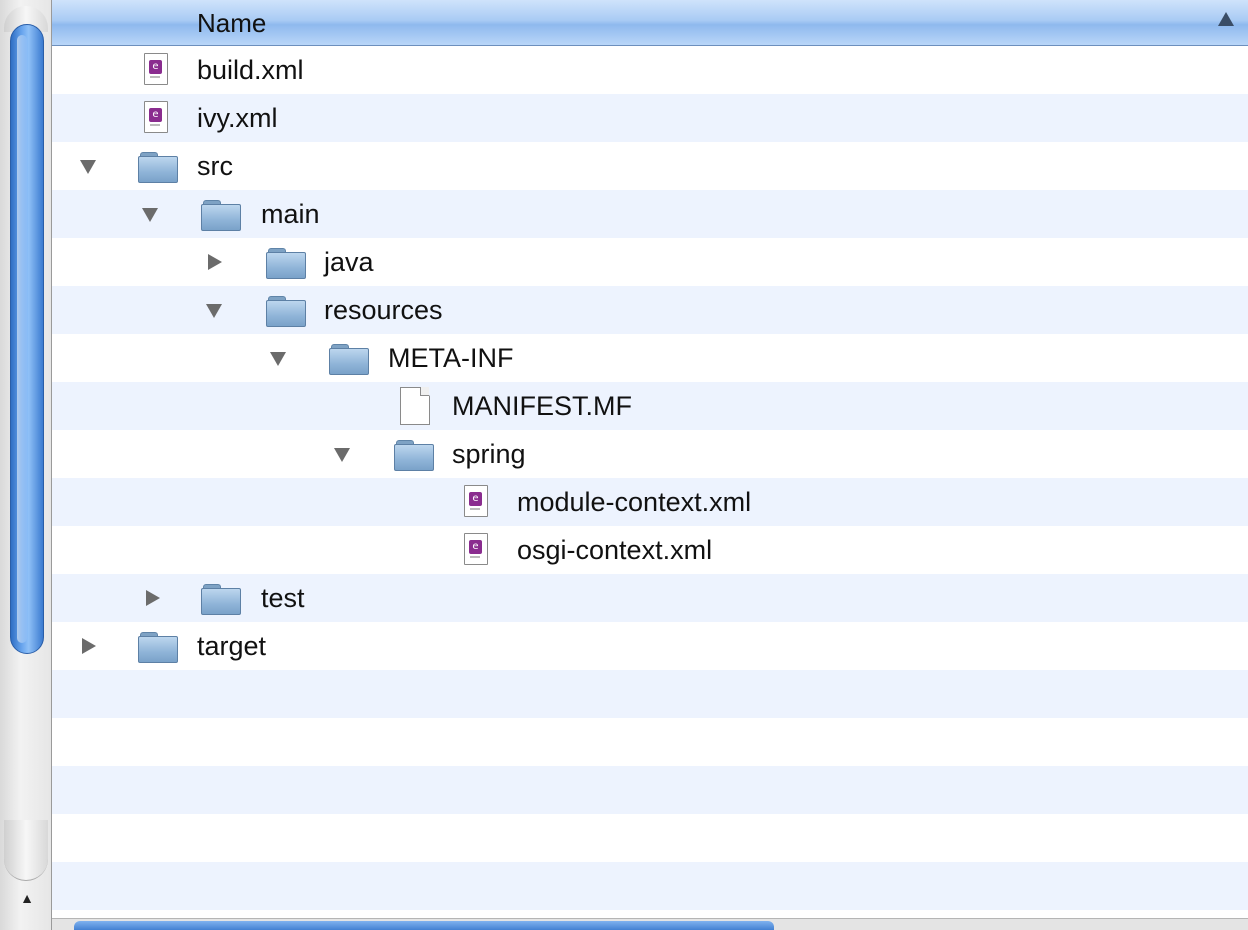 The image size is (1248, 930). What do you see at coordinates (290, 214) in the screenshot?
I see `tree-row-label: main` at bounding box center [290, 214].